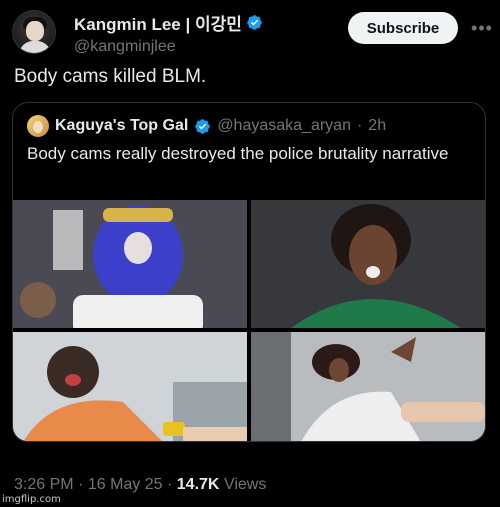  I want to click on display-name-row: Kangmin Lee | 이강민, so click(168, 22).